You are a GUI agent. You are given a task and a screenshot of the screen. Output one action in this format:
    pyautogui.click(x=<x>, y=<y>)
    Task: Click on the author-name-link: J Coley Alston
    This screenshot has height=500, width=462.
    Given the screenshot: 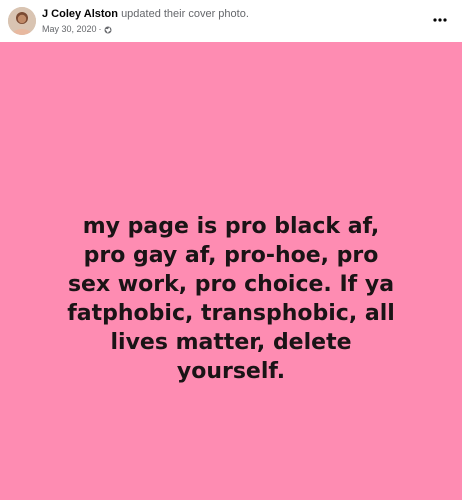 What is the action you would take?
    pyautogui.click(x=80, y=14)
    